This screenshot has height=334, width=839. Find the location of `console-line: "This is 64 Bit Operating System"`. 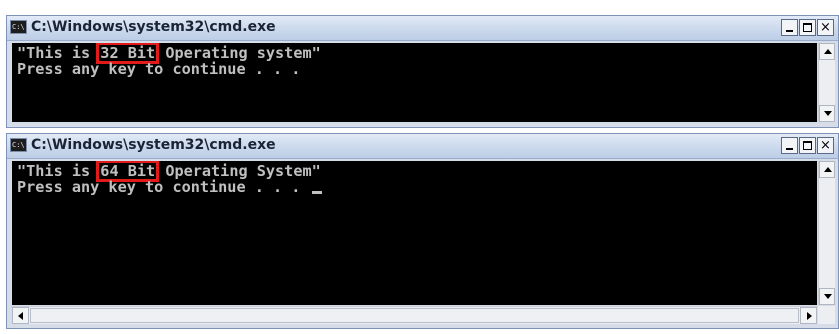

console-line: "This is 64 Bit Operating System" is located at coordinates (417, 171).